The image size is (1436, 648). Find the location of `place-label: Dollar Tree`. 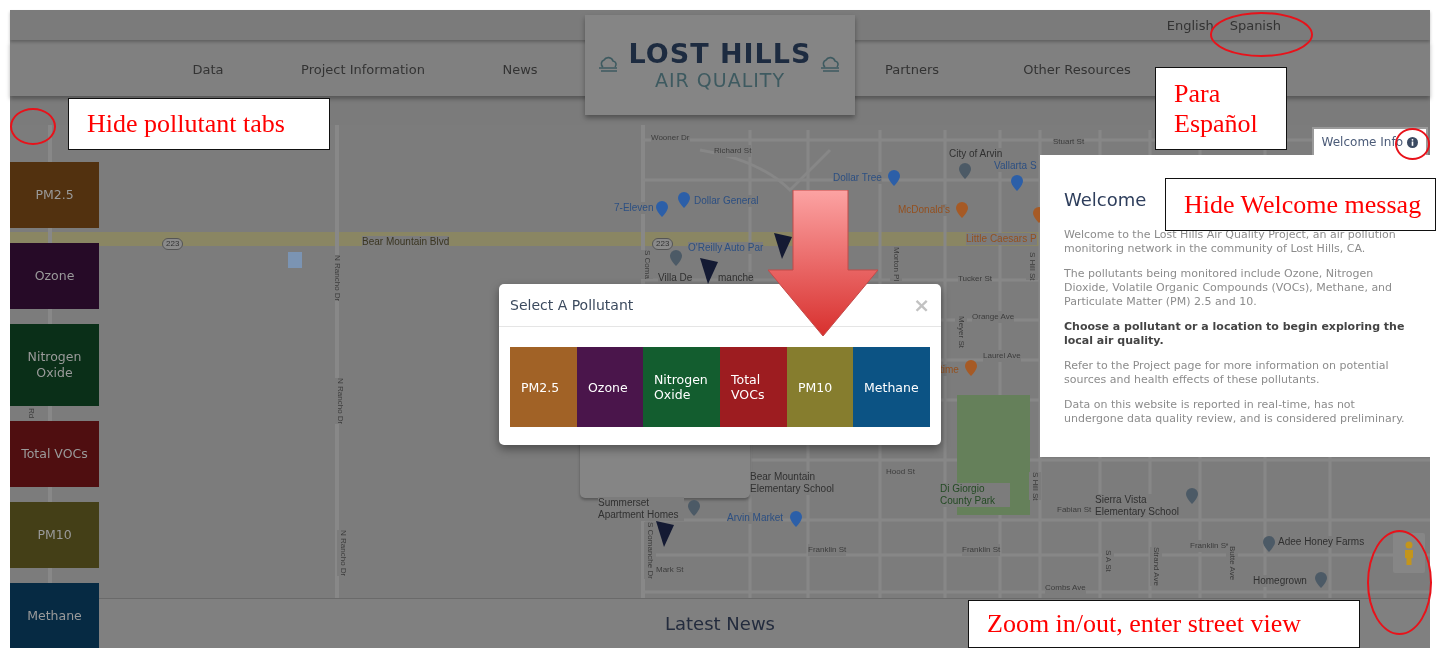

place-label: Dollar Tree is located at coordinates (857, 178).